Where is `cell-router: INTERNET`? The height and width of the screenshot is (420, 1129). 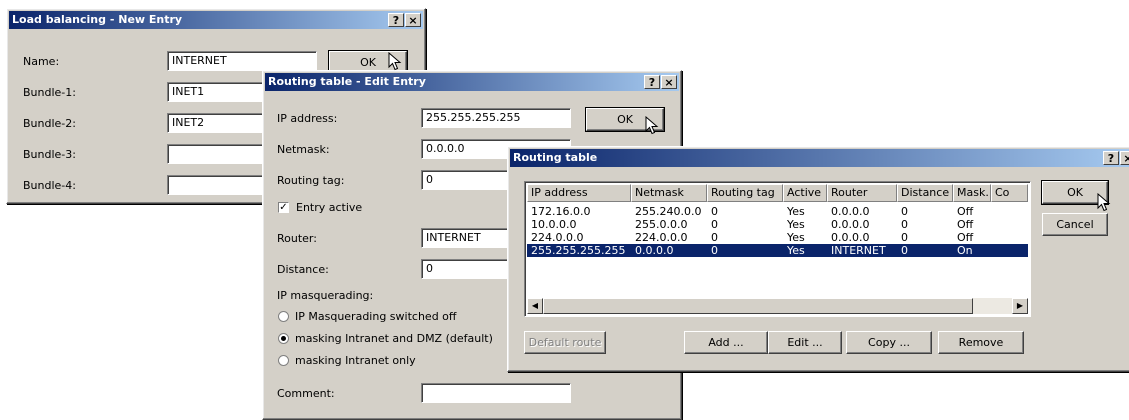 cell-router: INTERNET is located at coordinates (858, 250).